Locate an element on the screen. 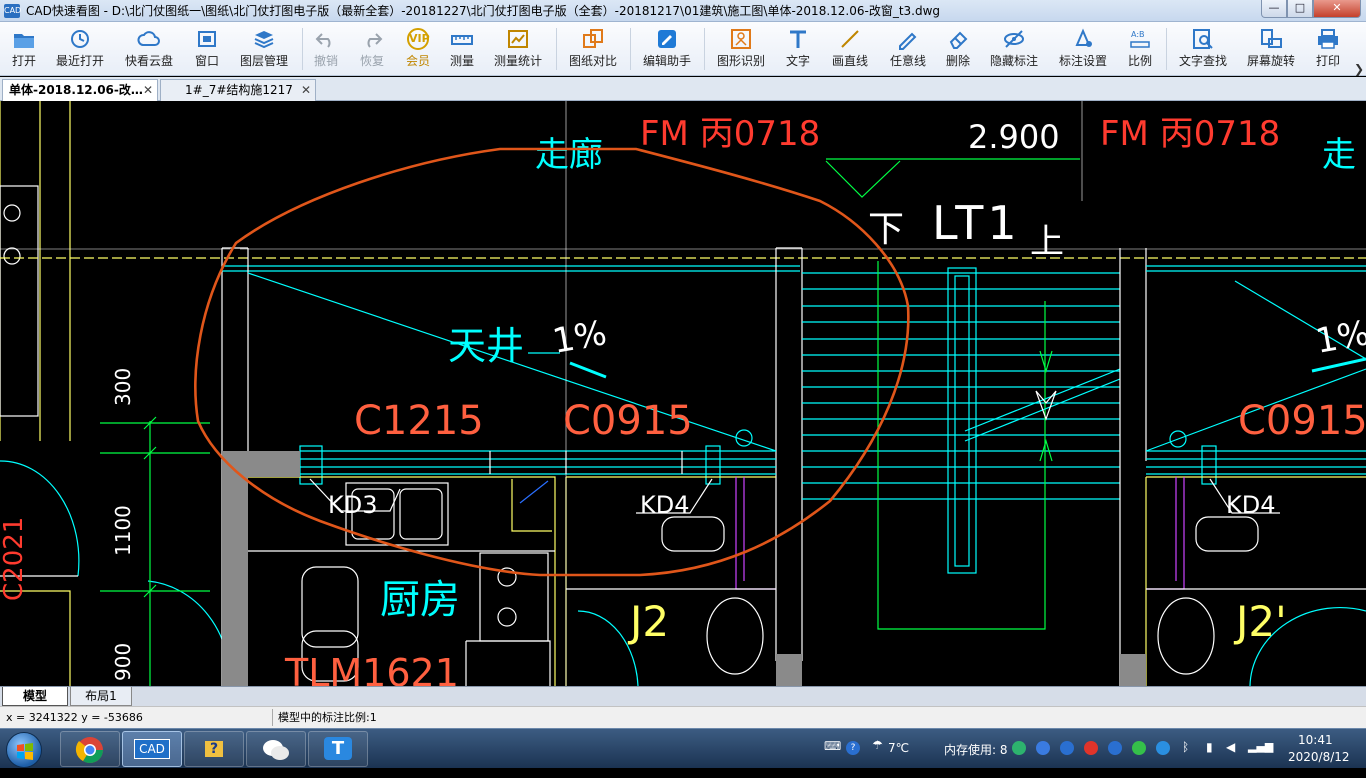 The width and height of the screenshot is (1366, 778). edit-helper-button: 编辑助手 is located at coordinates (667, 49).